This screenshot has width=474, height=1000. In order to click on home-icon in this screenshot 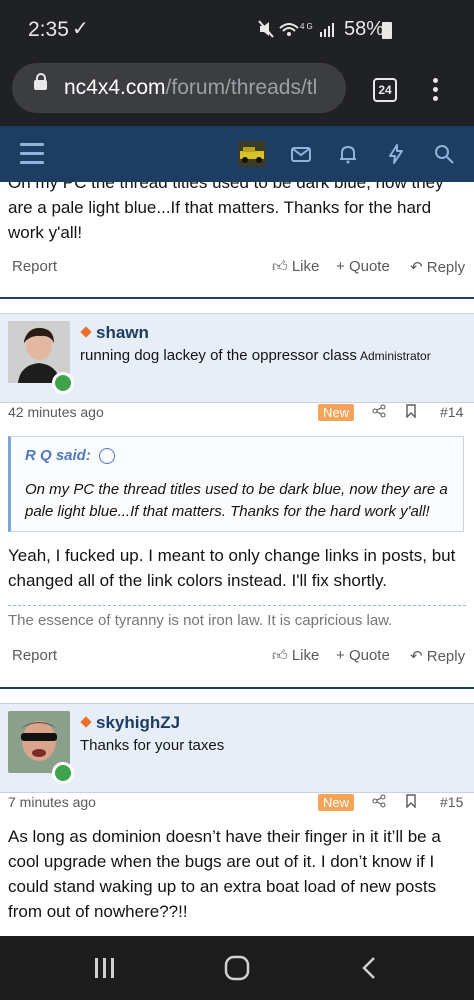, I will do `click(237, 968)`.